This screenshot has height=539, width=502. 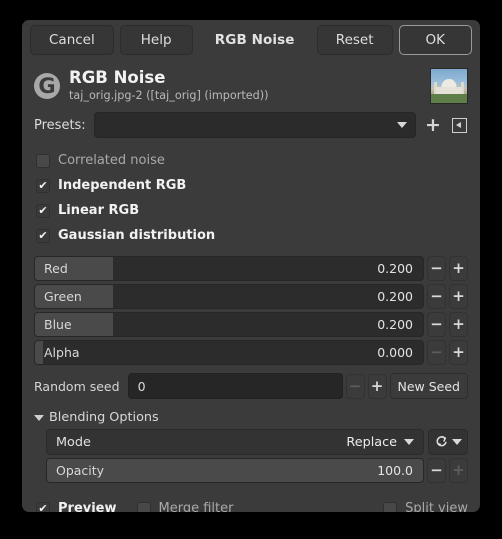 What do you see at coordinates (47, 86) in the screenshot?
I see `gimp-logo-icon: G` at bounding box center [47, 86].